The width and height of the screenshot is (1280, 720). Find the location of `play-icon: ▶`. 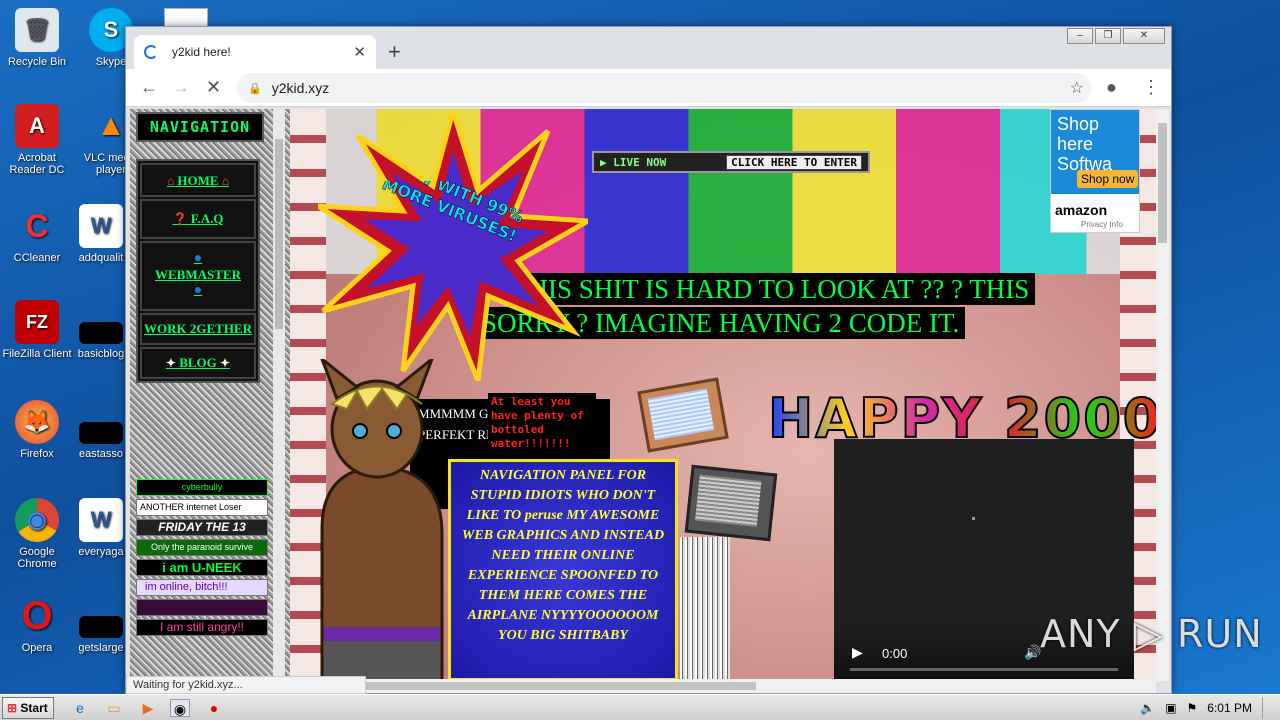

play-icon: ▶ is located at coordinates (857, 652).